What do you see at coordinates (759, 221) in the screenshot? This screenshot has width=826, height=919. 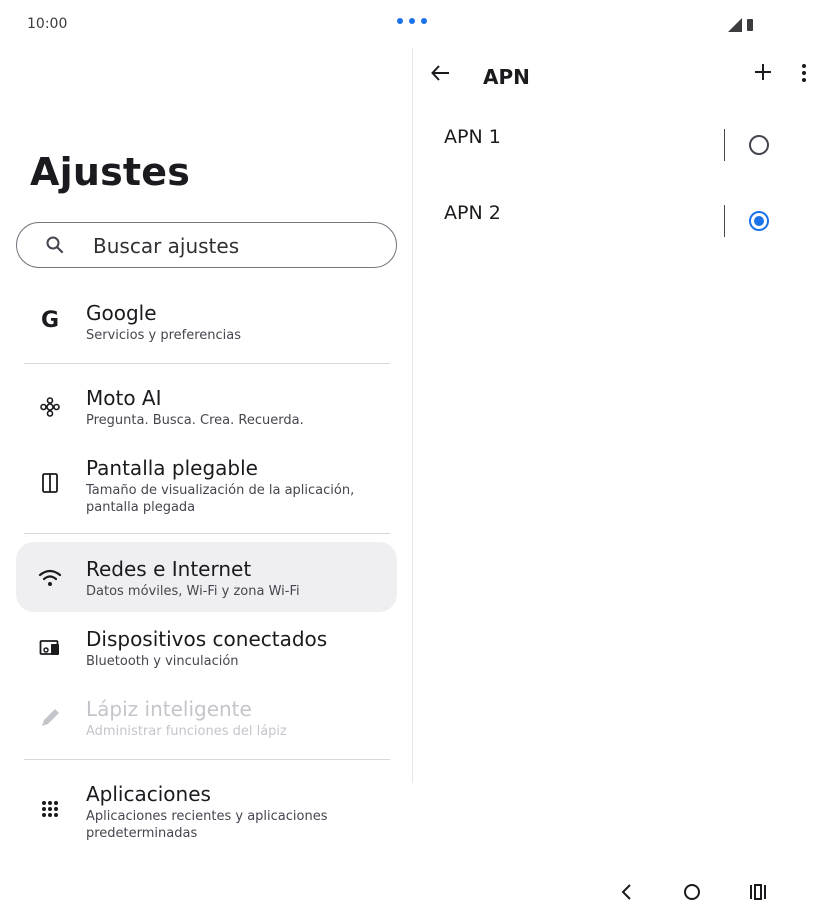 I see `apn-radio-button-selected` at bounding box center [759, 221].